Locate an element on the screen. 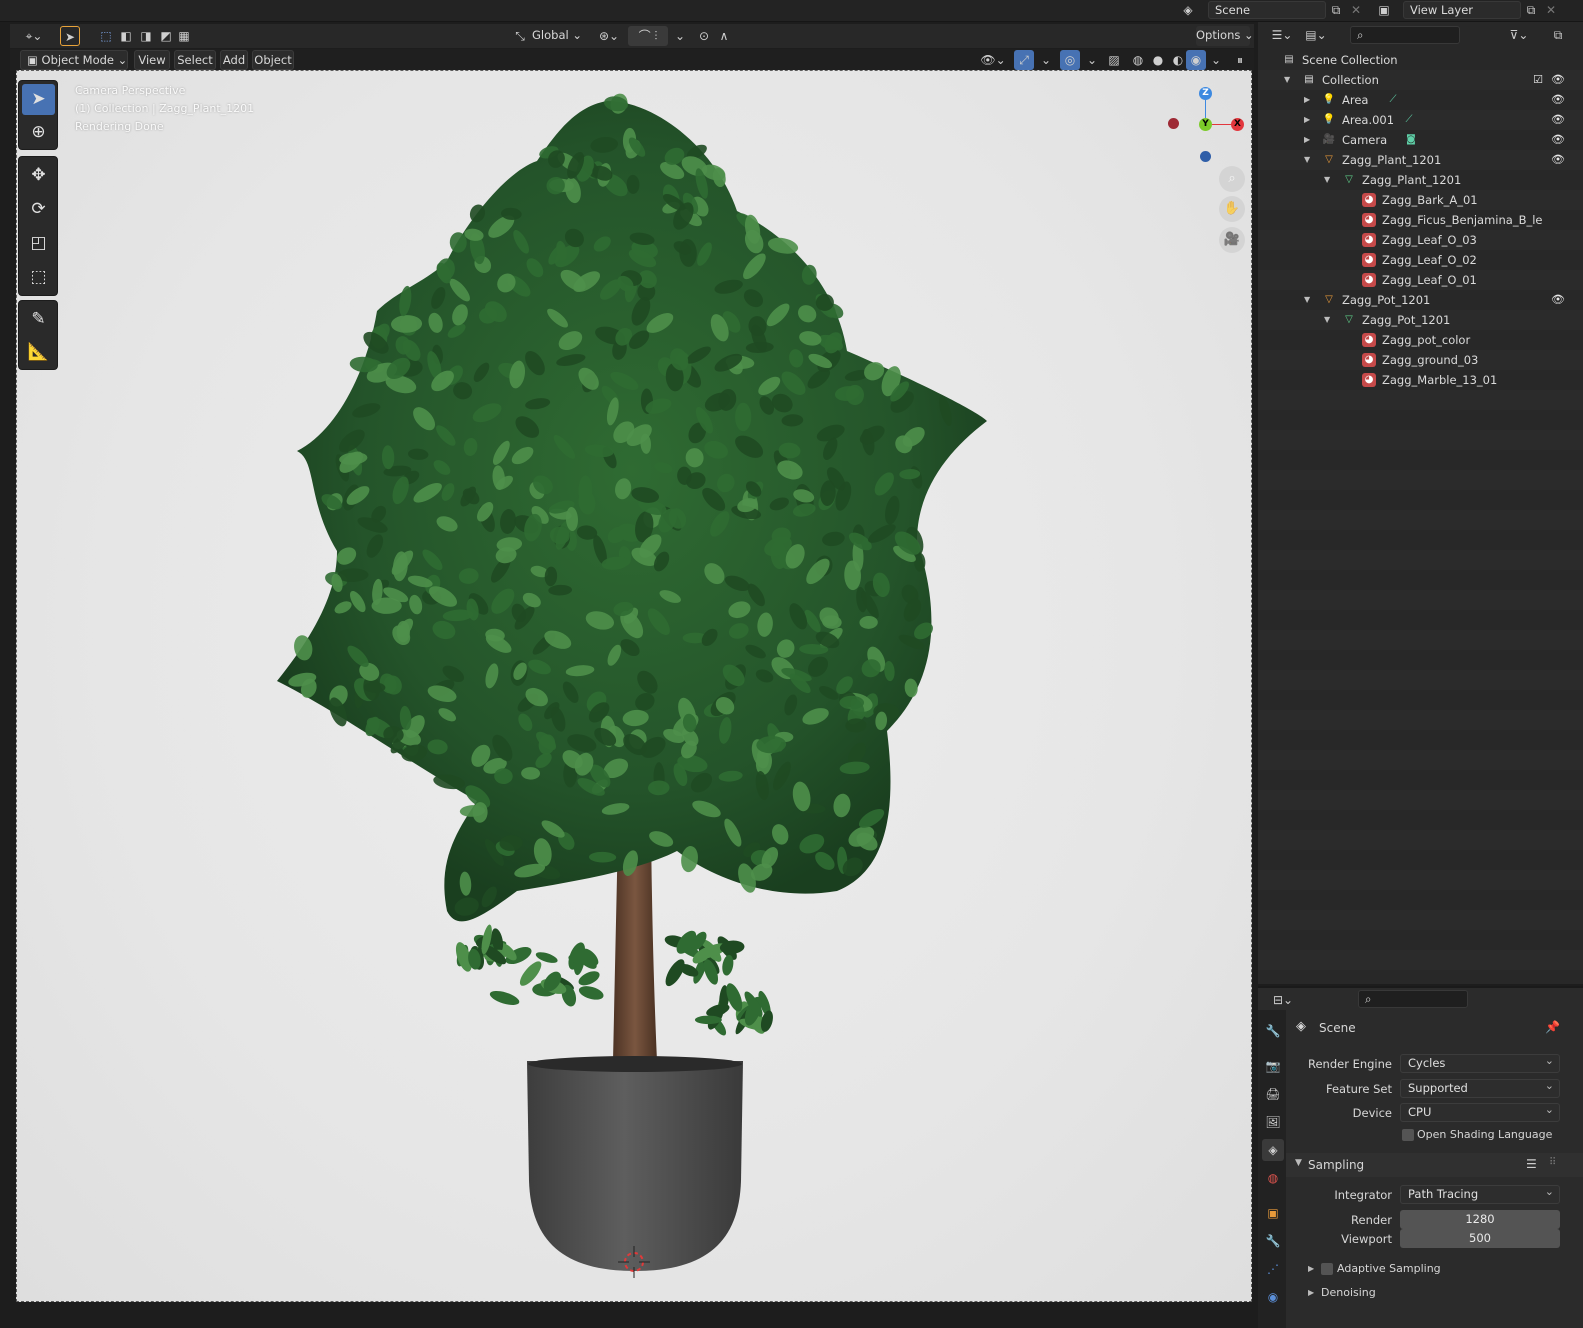  shading-solid-icon: ● is located at coordinates (1158, 60).